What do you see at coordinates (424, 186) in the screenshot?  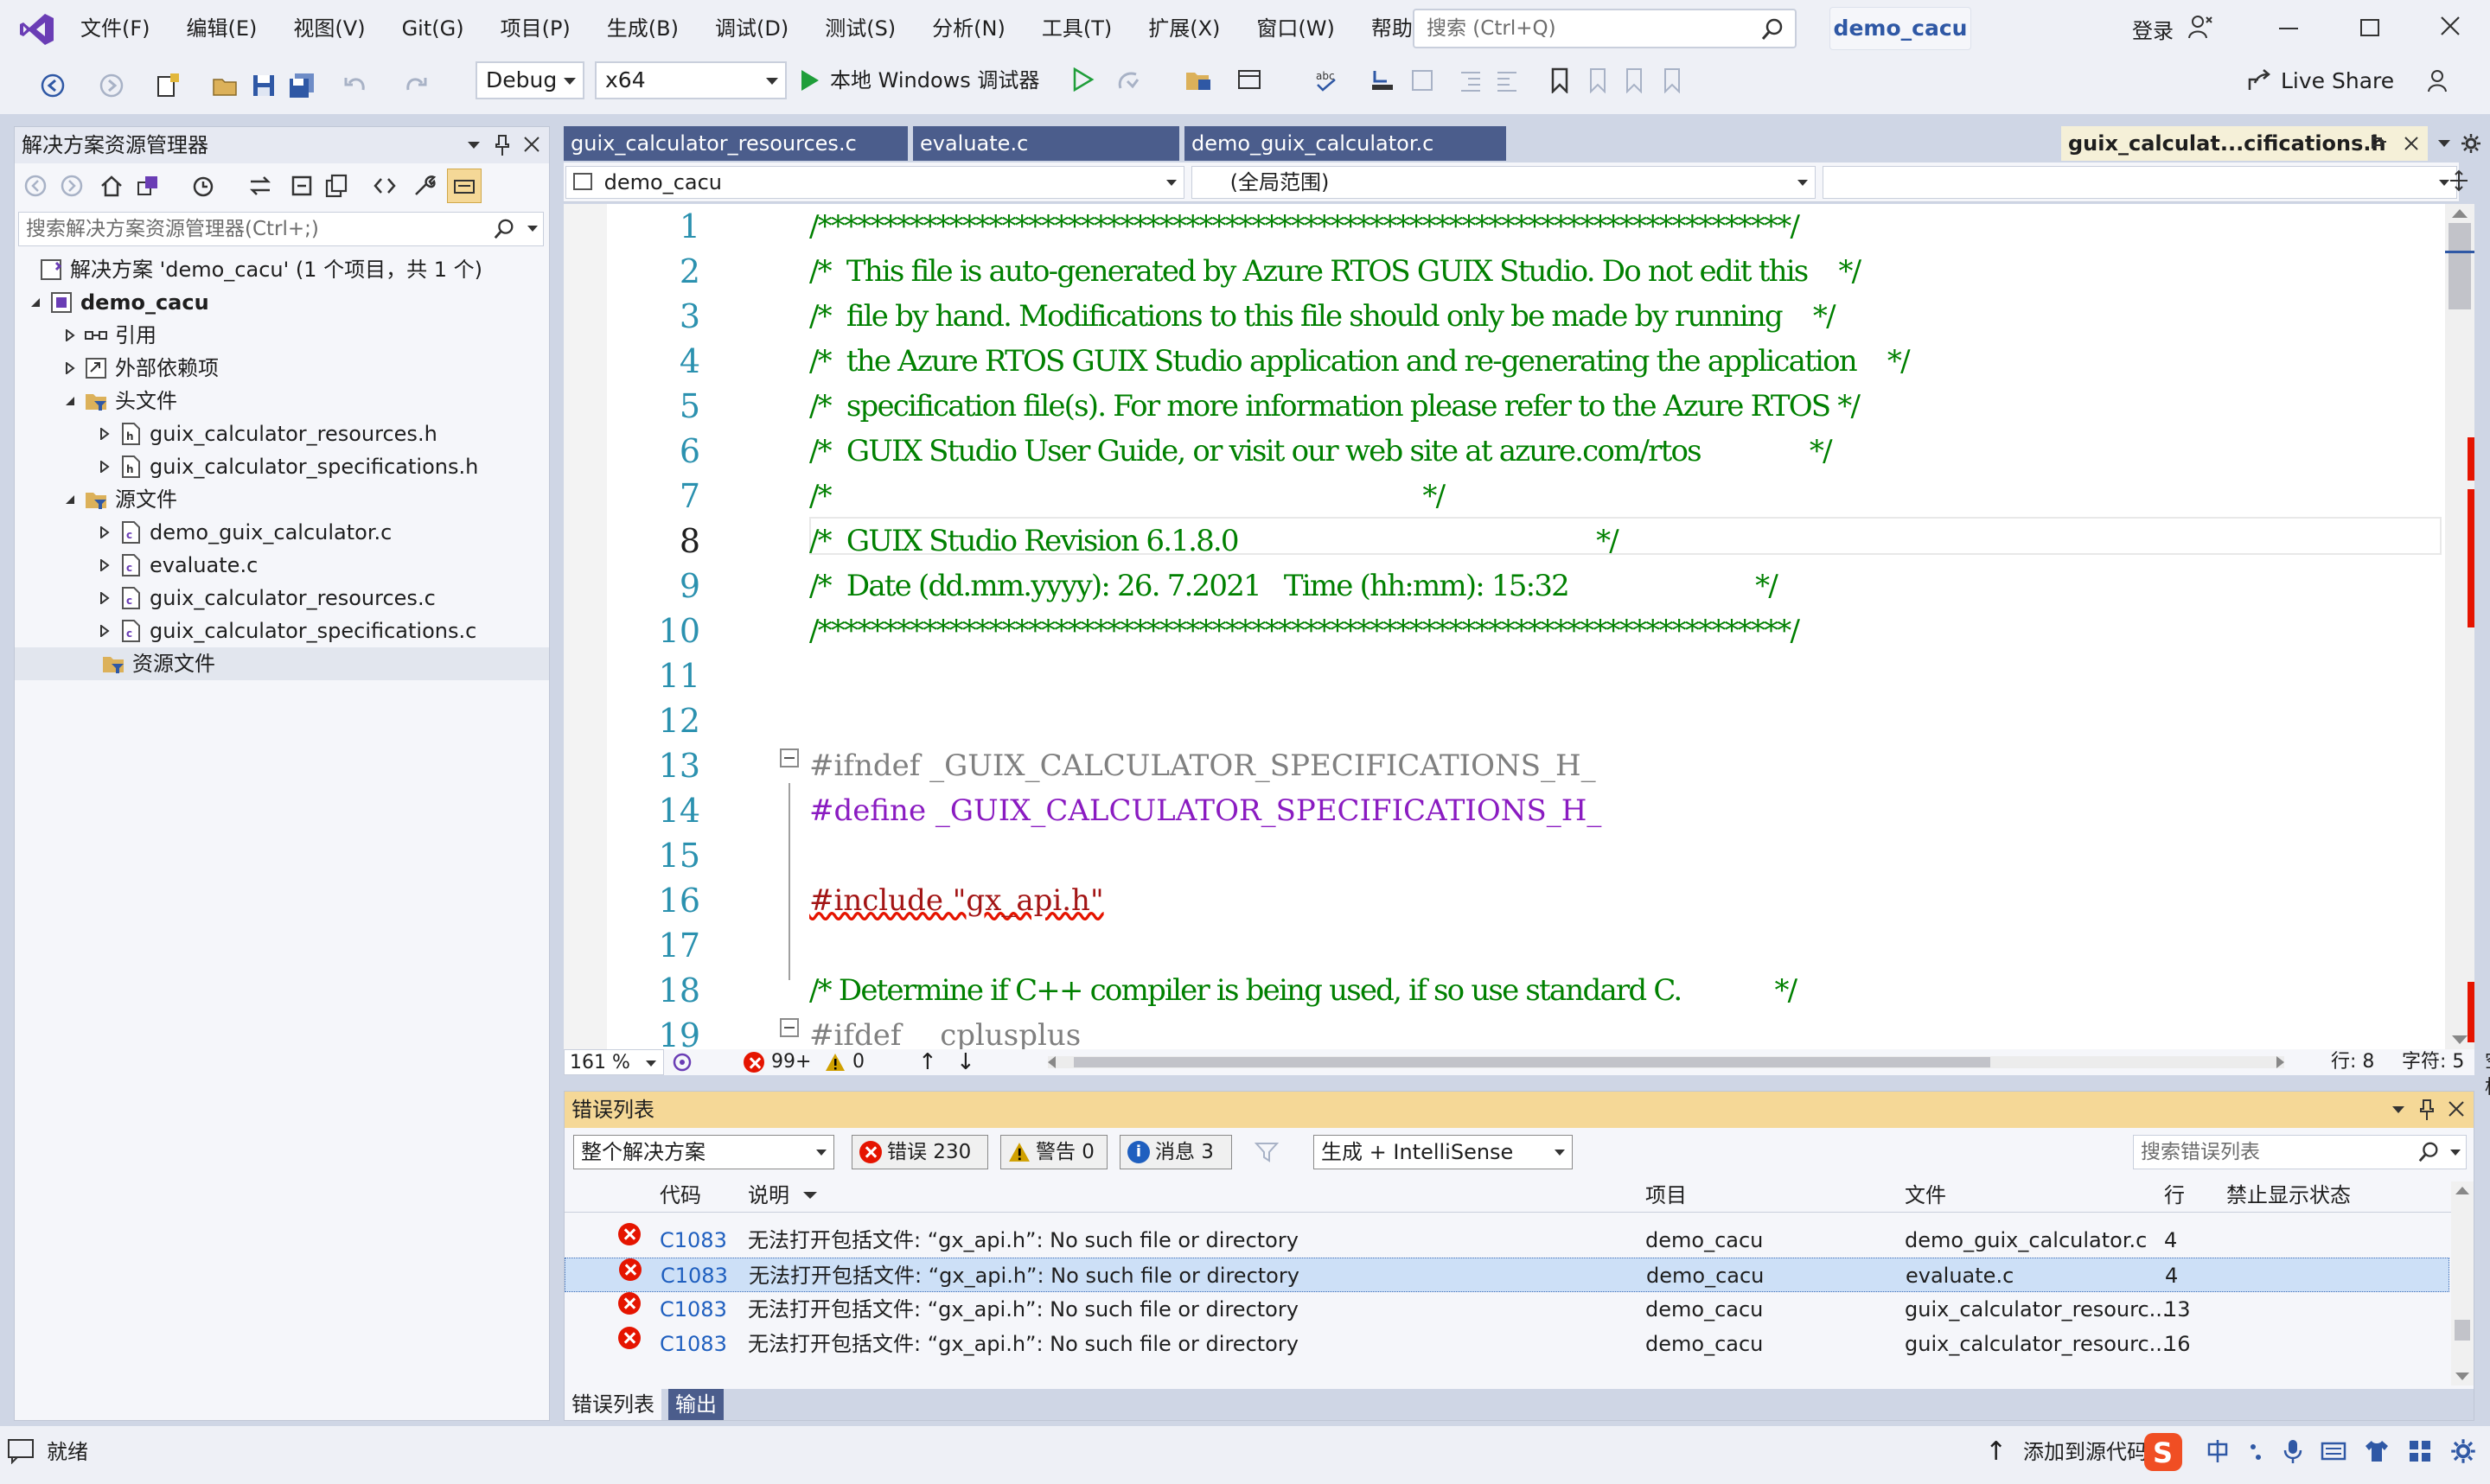 I see `properties-wrench-icon` at bounding box center [424, 186].